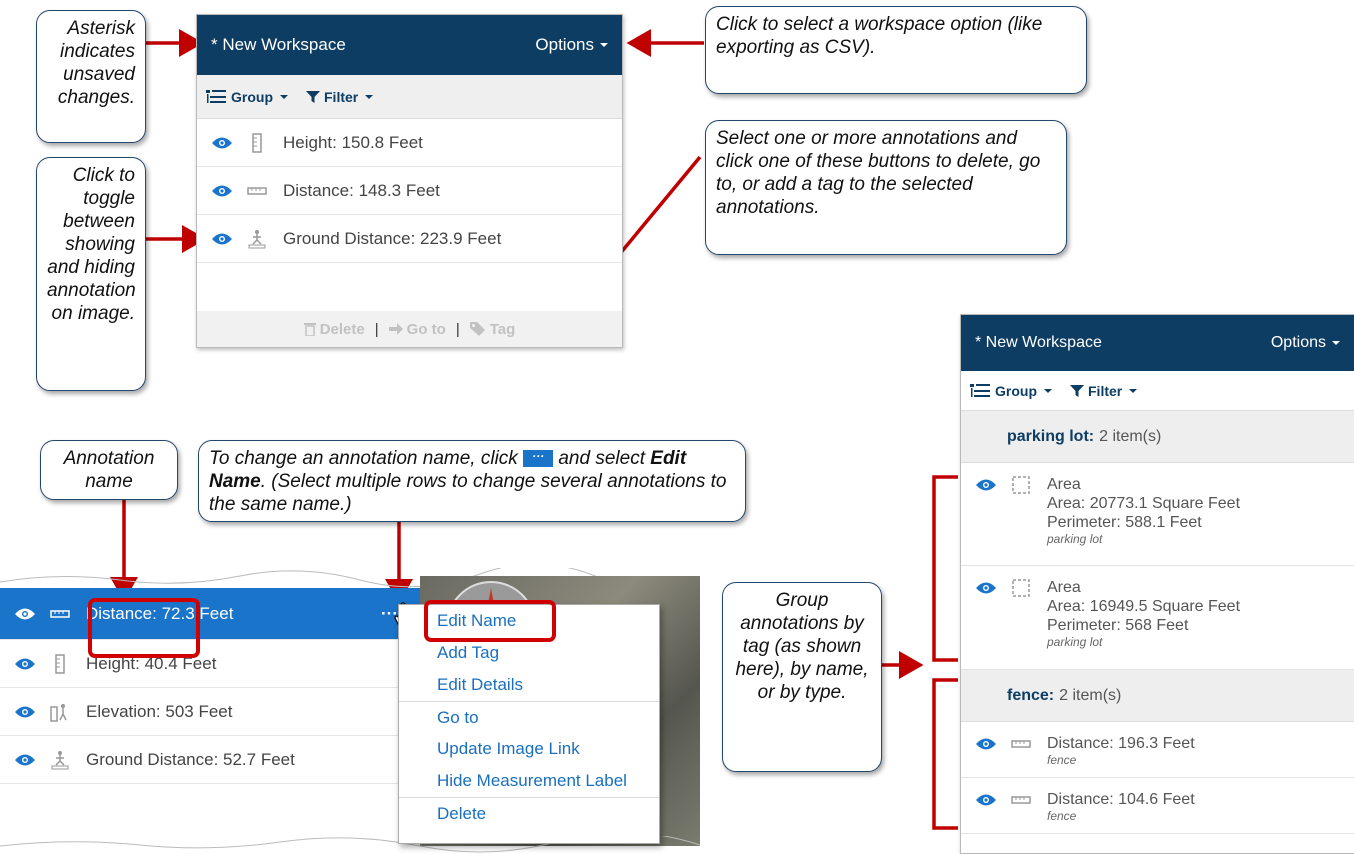  I want to click on more-options-icon: ···, so click(538, 458).